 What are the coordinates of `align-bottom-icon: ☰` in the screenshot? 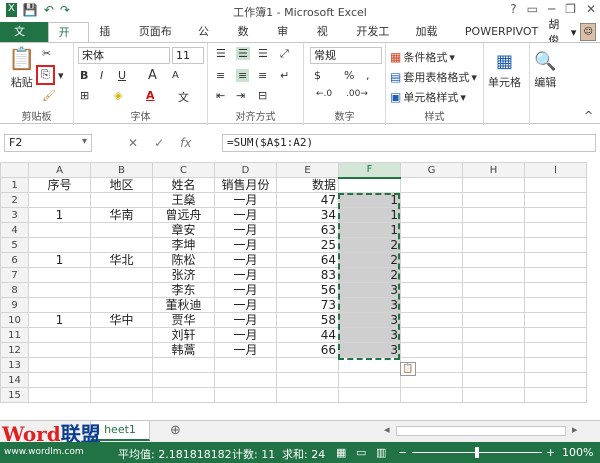 It's located at (263, 53).